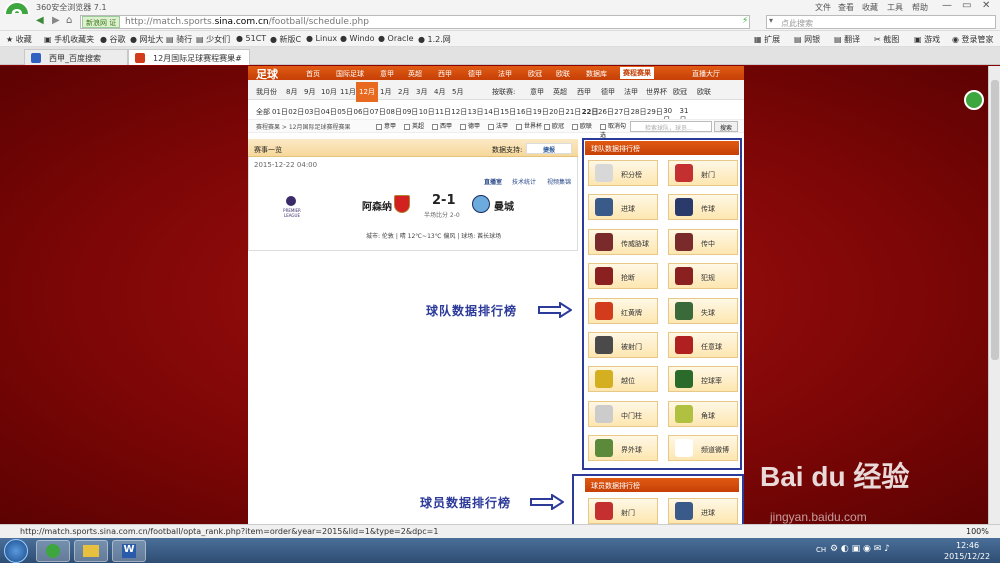 This screenshot has height=563, width=1000. Describe the element at coordinates (623, 379) in the screenshot. I see `rank-button-offside: 越位` at that location.